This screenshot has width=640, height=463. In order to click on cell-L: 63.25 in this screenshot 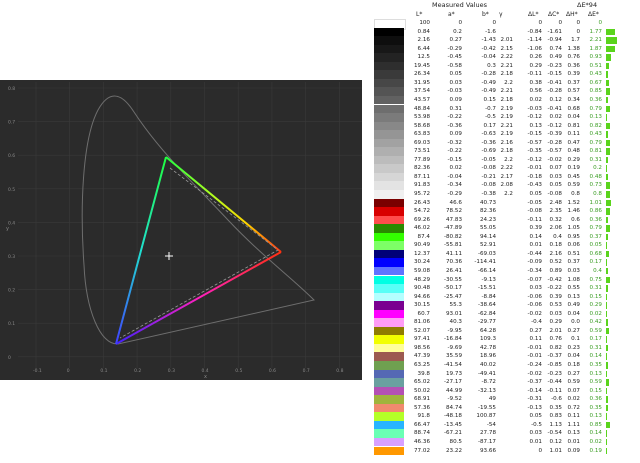, I will do `click(421, 365)`.